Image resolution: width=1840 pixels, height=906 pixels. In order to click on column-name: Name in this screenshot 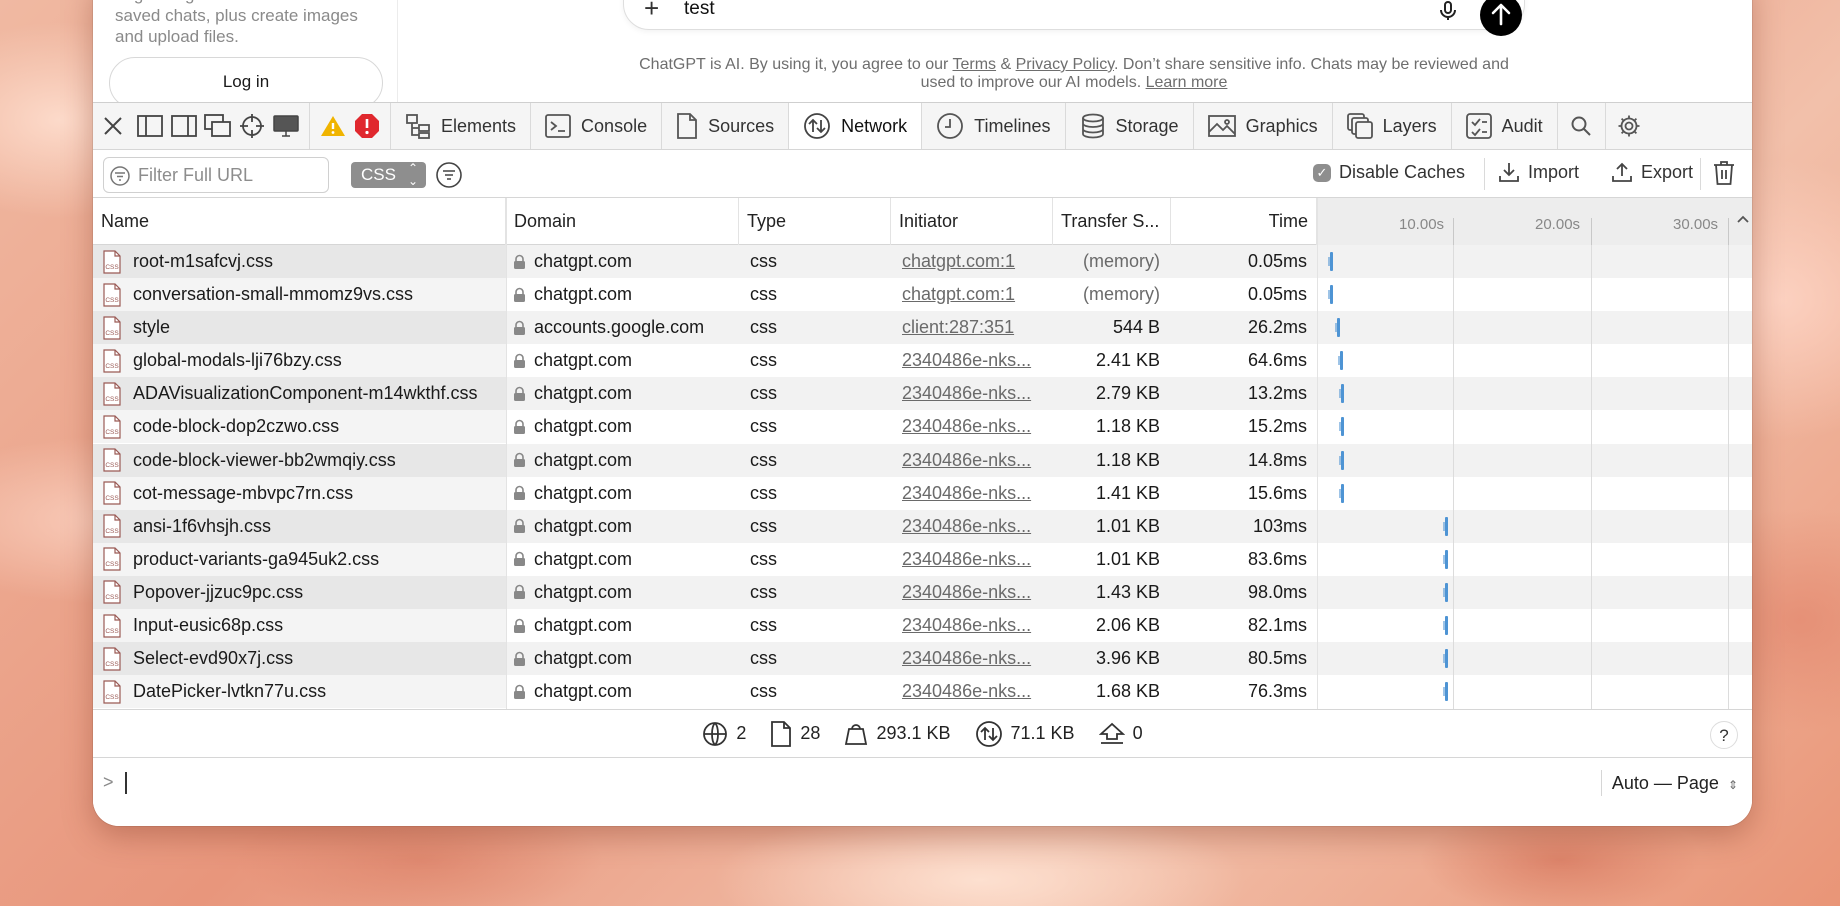, I will do `click(299, 221)`.